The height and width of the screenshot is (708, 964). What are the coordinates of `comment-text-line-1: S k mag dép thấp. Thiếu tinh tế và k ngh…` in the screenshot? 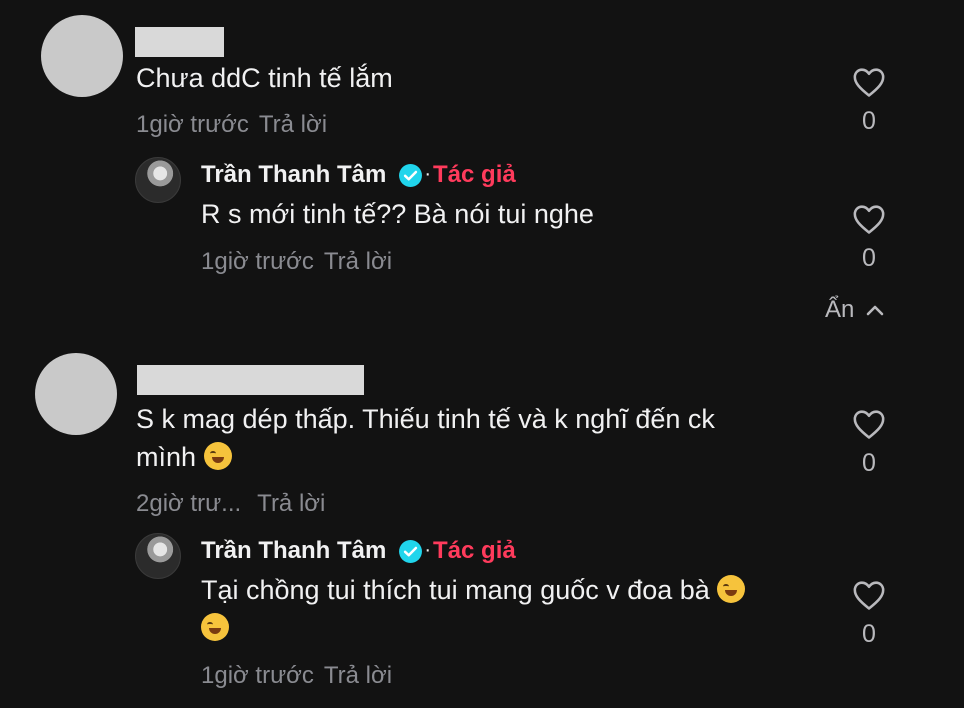 It's located at (425, 419).